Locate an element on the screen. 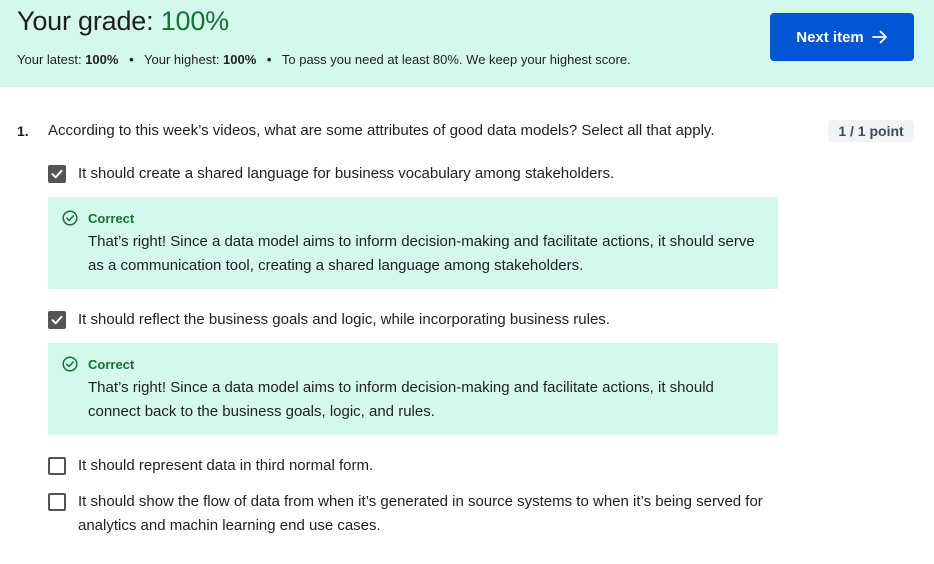  grade-title: Your grade: 100% is located at coordinates (123, 21).